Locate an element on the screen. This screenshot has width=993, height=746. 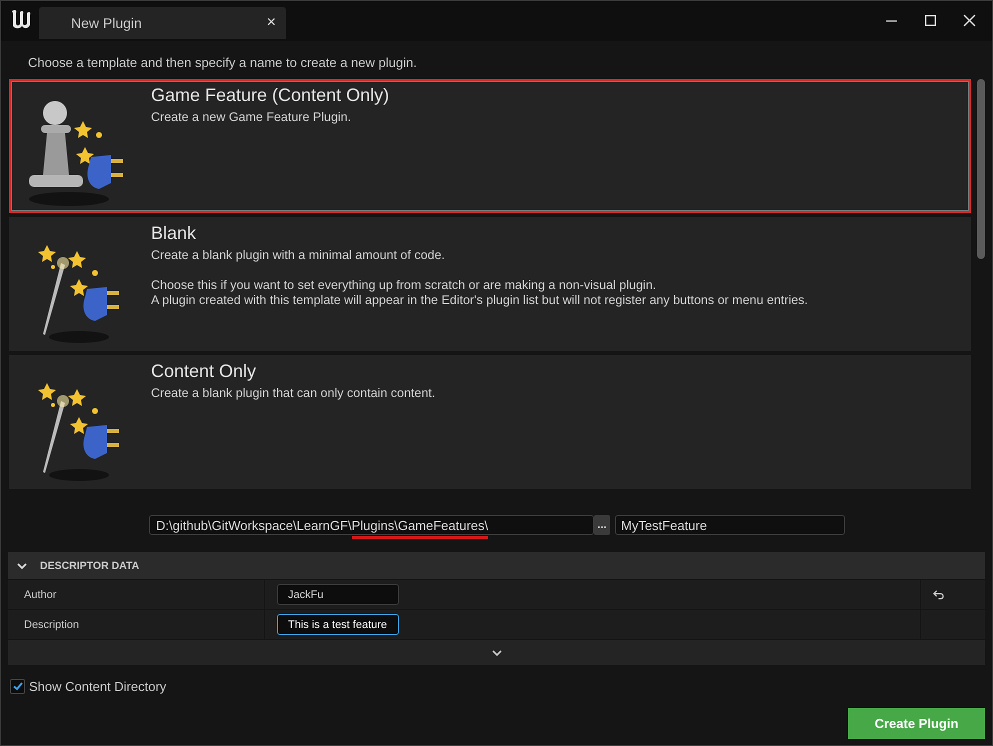
template-description: A plugin created with this template will appear in the Editor's plugin list but will not register any buttons or menu entries. is located at coordinates (479, 300).